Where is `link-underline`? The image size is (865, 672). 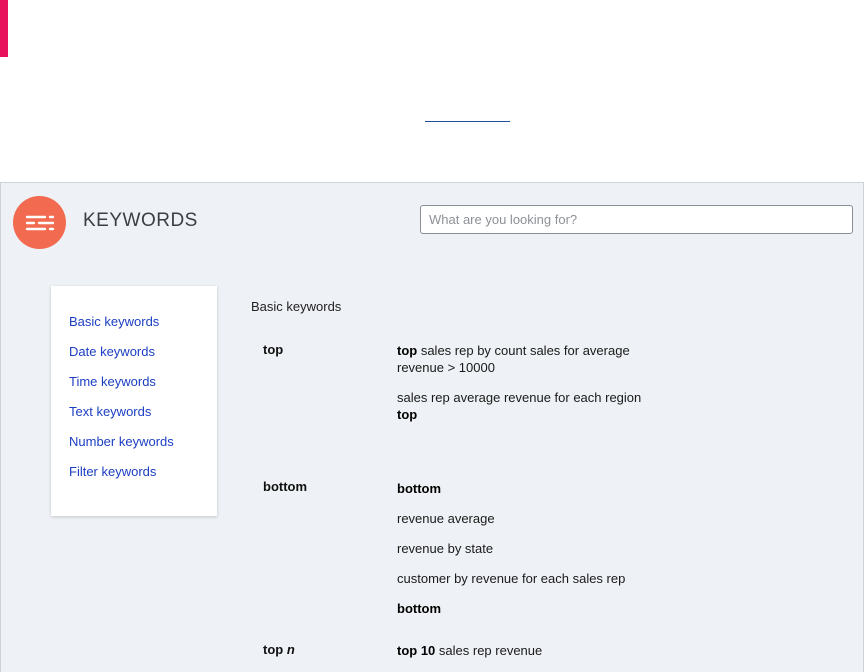
link-underline is located at coordinates (467, 121).